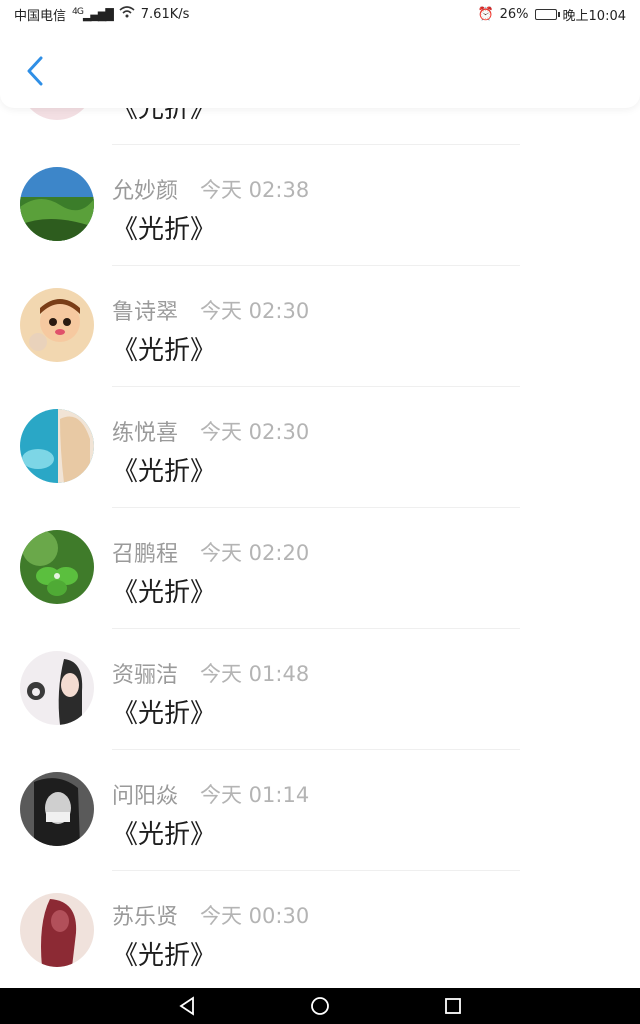 This screenshot has height=1024, width=640. I want to click on list-item: 资骊洁 今天 01:48 《光折》, so click(320, 689).